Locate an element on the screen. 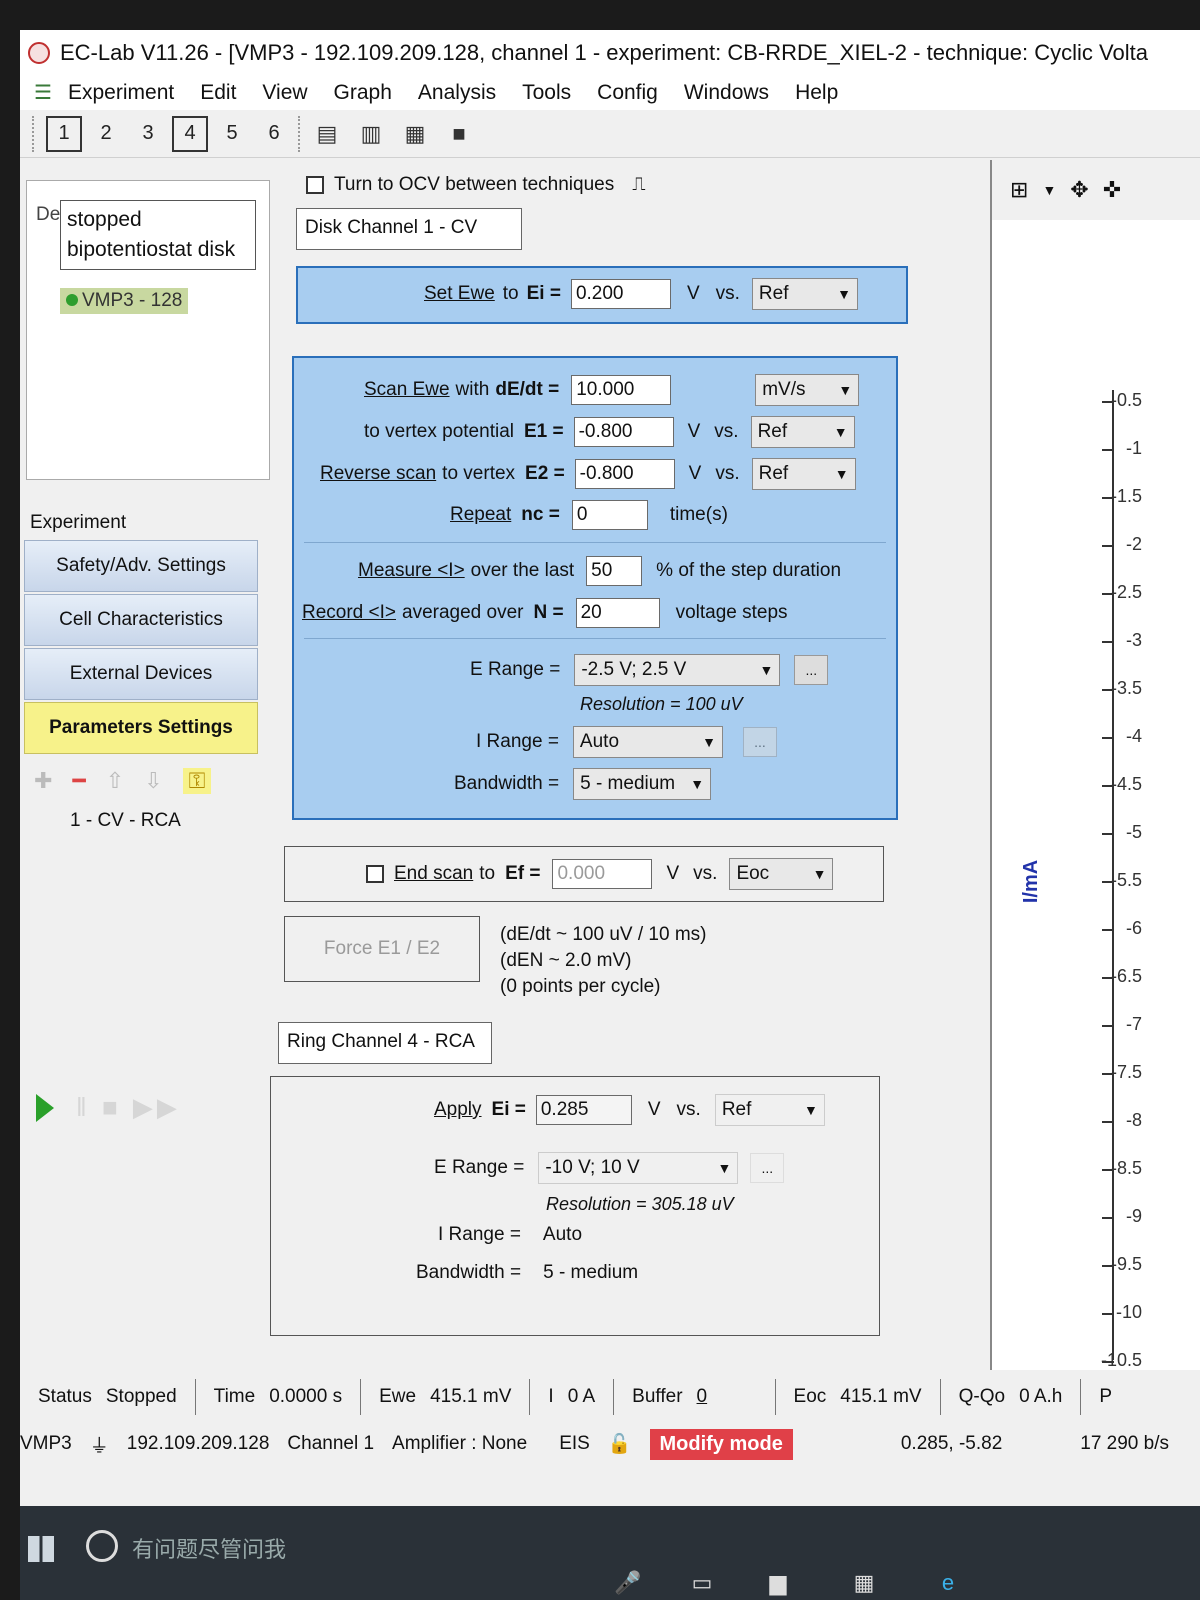 This screenshot has height=1600, width=1200. scan-row: Scan Ewe with dE/dt = 10.000 mV/s ▼ is located at coordinates (612, 390).